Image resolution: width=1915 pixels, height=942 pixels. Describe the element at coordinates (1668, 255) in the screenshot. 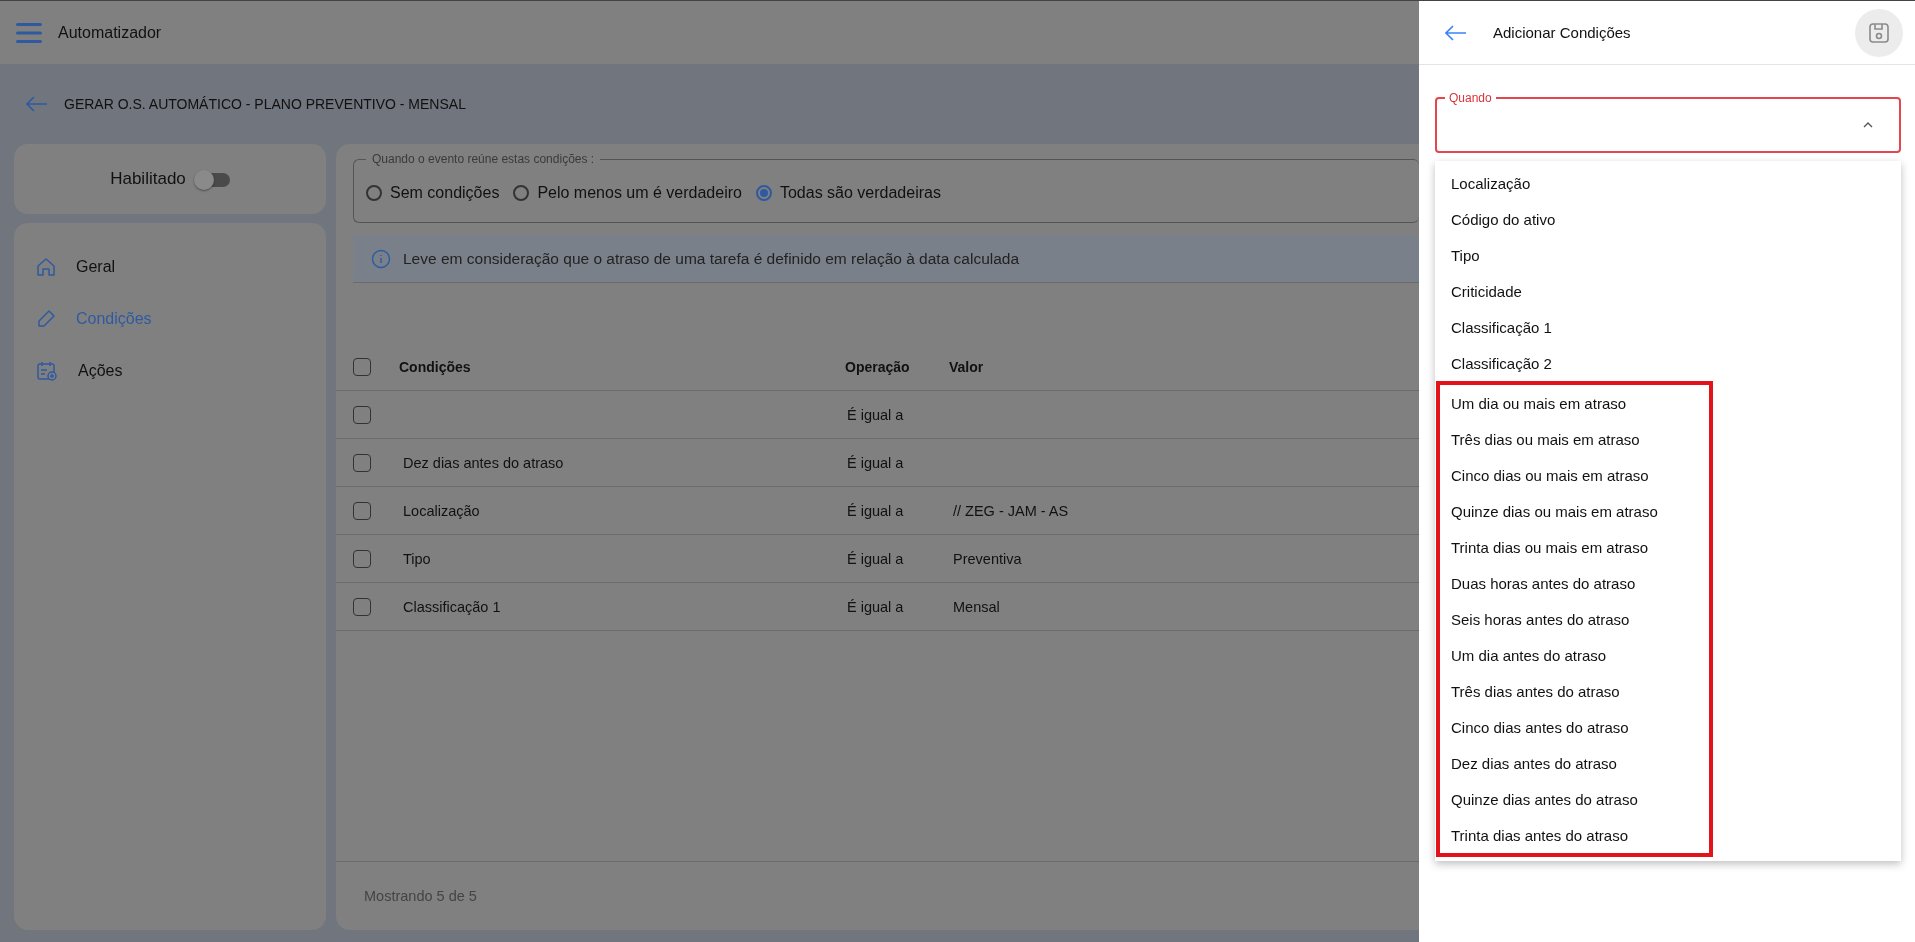

I see `dropdown-option: Tipo` at that location.